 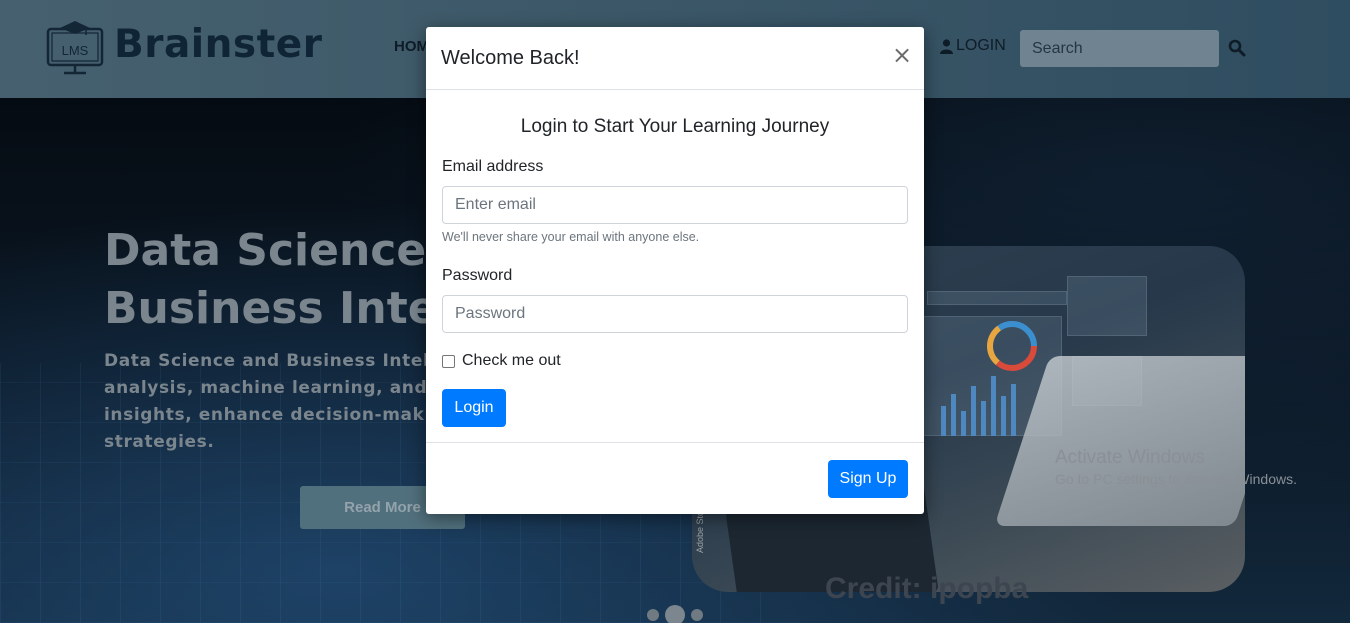 What do you see at coordinates (511, 361) in the screenshot?
I see `remember-label: Check me out` at bounding box center [511, 361].